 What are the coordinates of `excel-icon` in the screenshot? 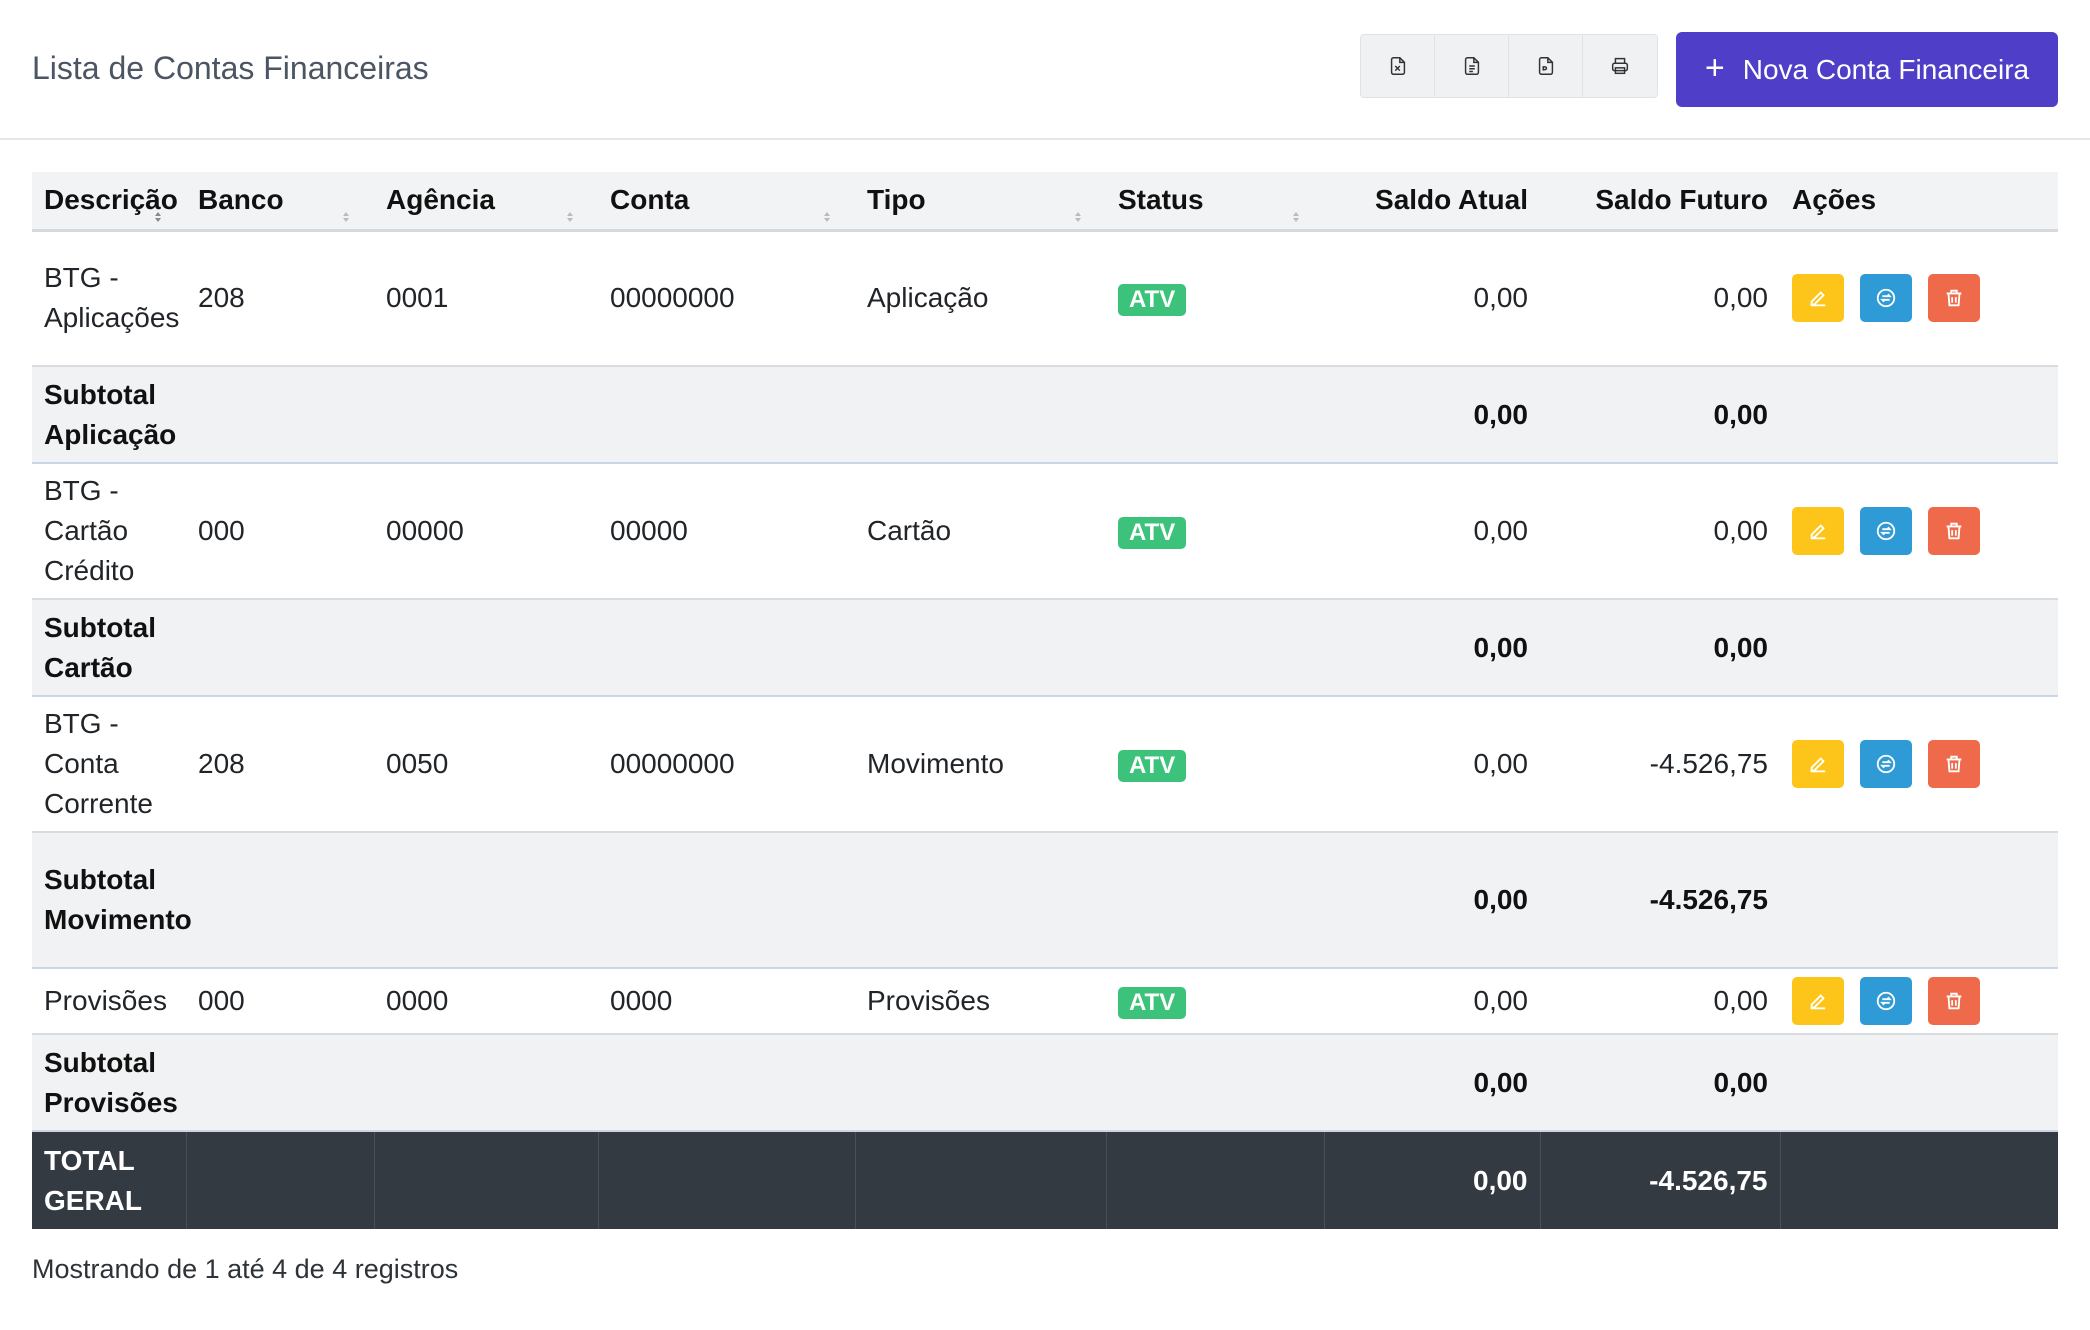 It's located at (1397, 66).